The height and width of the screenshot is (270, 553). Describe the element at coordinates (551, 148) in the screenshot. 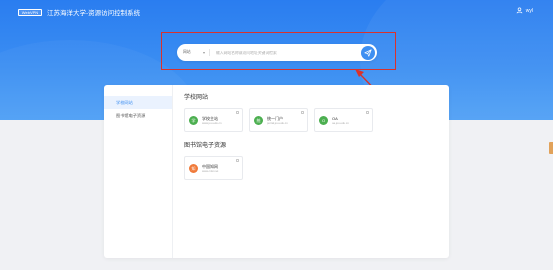

I see `side-float-tab` at that location.